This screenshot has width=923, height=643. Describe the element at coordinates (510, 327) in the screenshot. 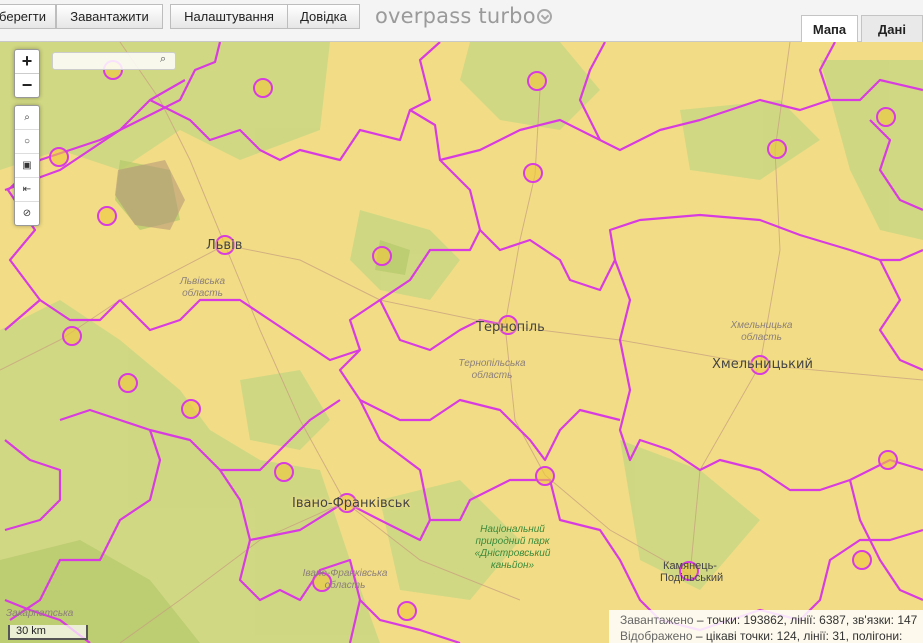

I see `city-label-ternopil: Тернопіль` at that location.